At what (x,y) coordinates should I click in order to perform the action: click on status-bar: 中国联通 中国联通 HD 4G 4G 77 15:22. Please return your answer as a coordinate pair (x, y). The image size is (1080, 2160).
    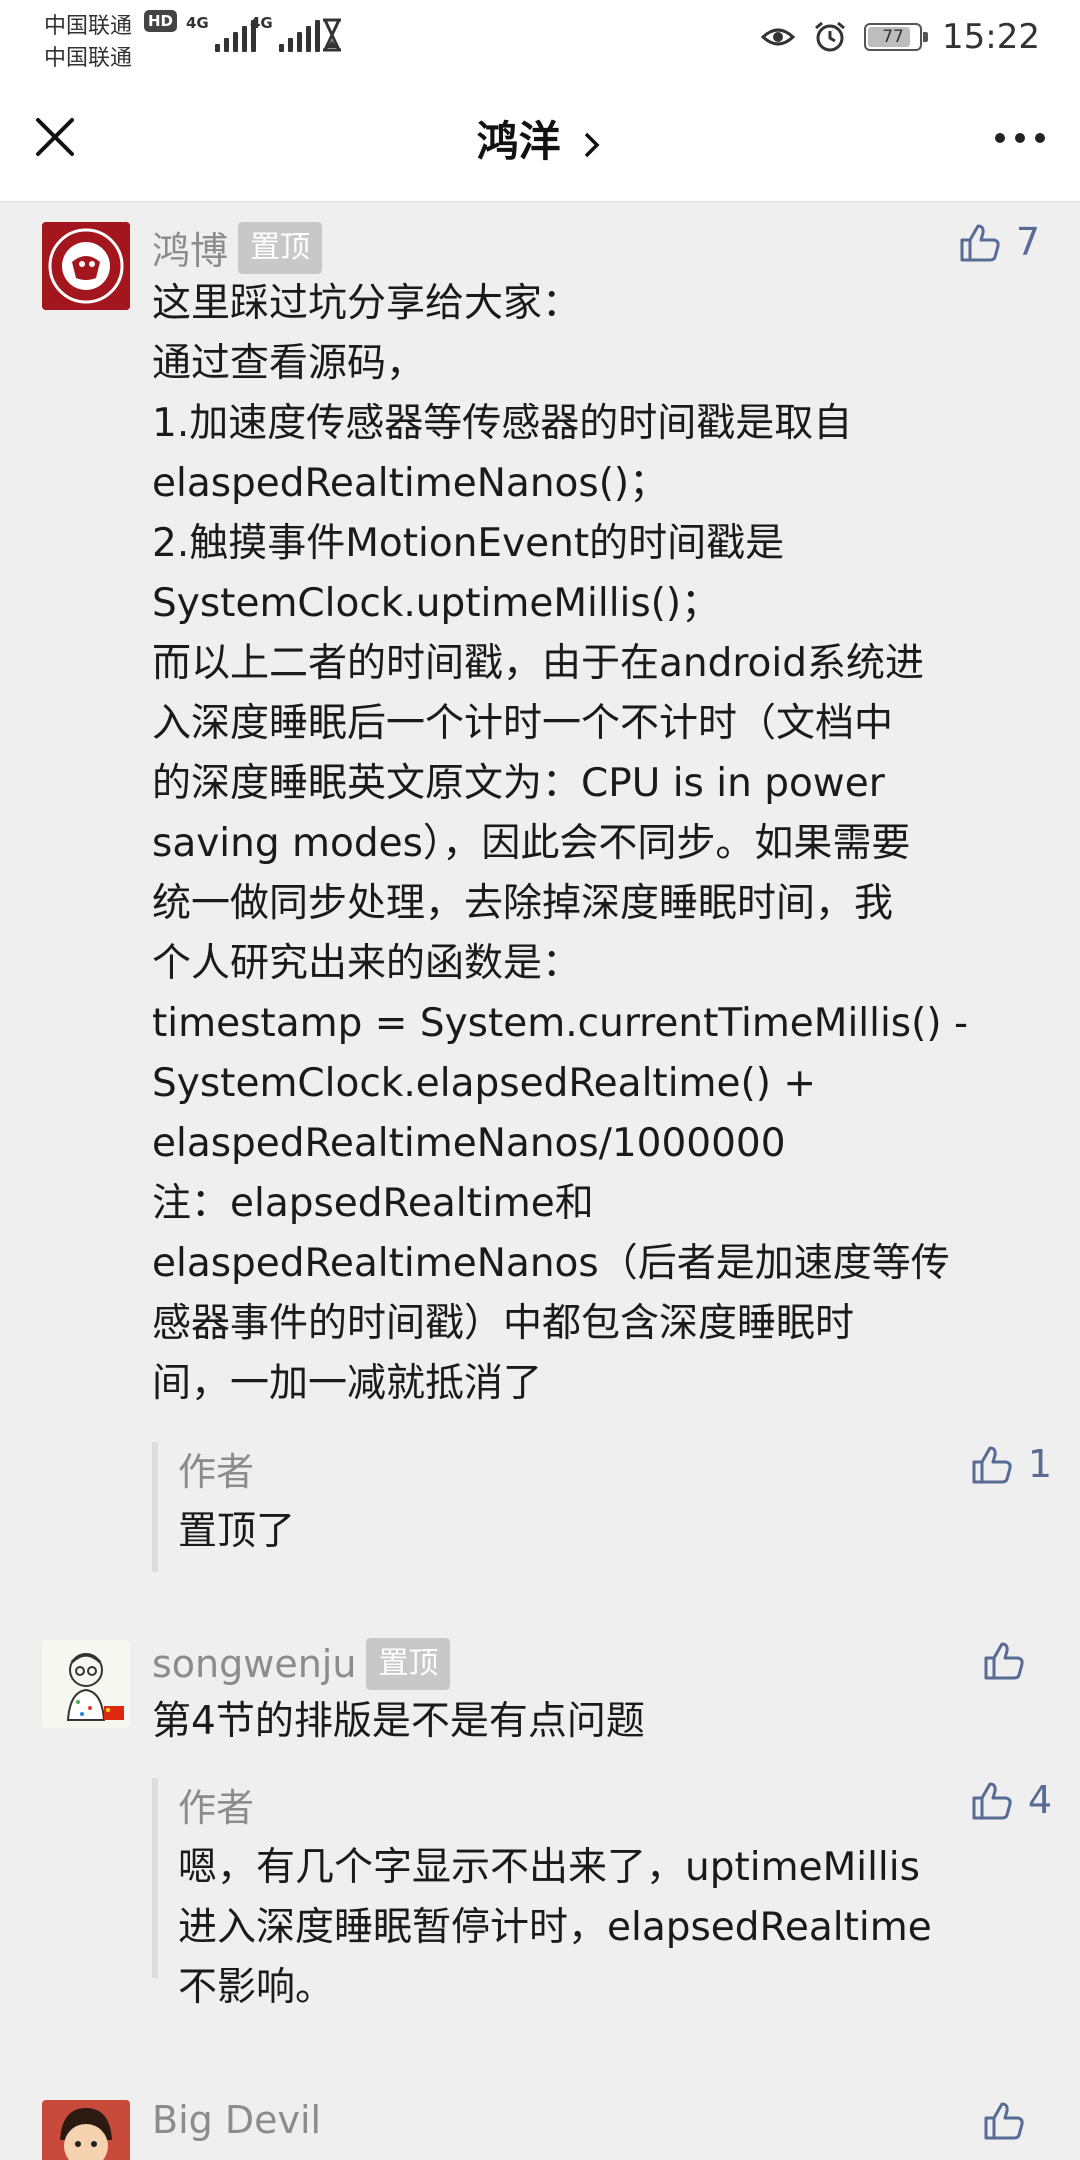
    Looking at the image, I should click on (540, 36).